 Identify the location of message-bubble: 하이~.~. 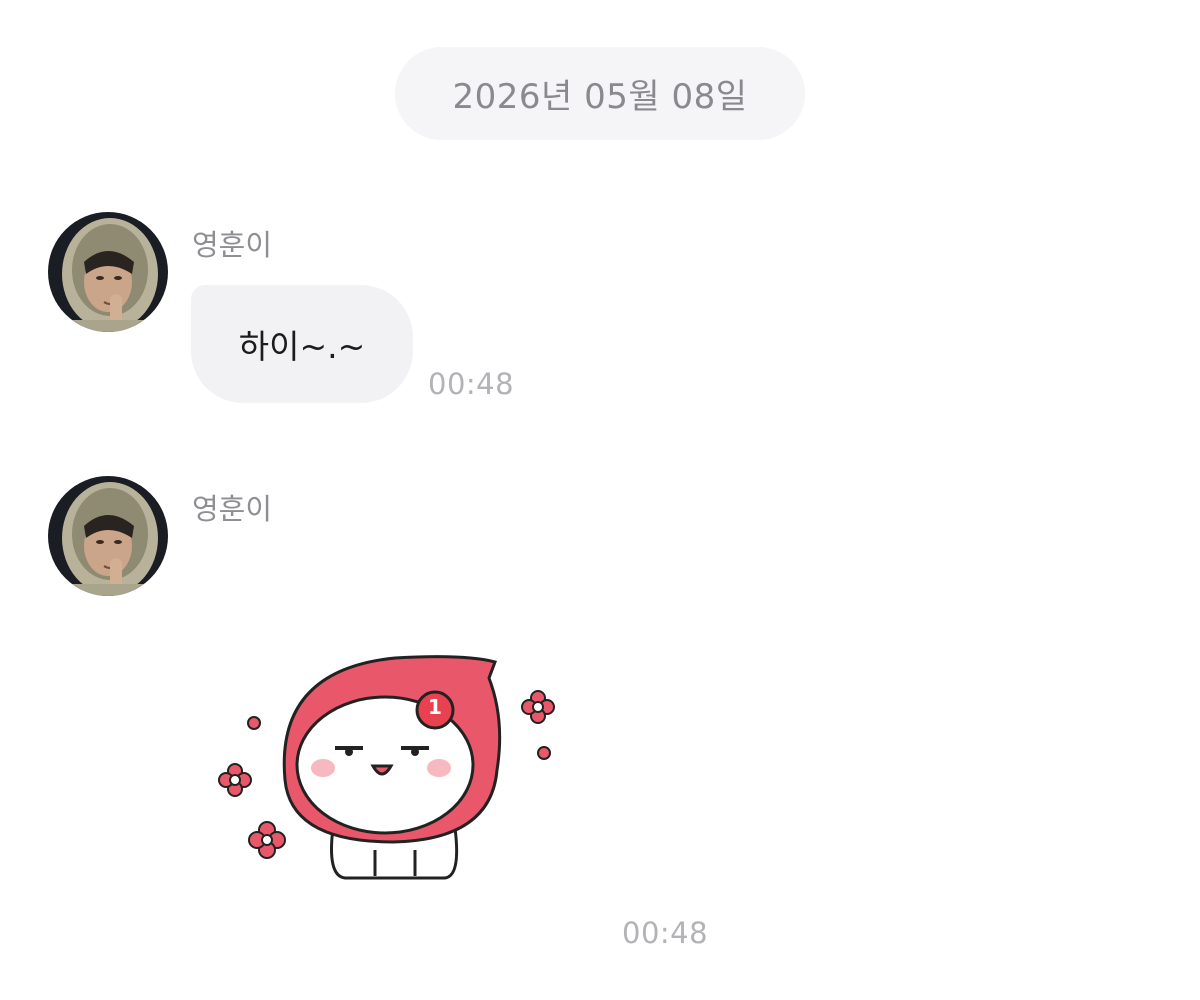
(302, 344).